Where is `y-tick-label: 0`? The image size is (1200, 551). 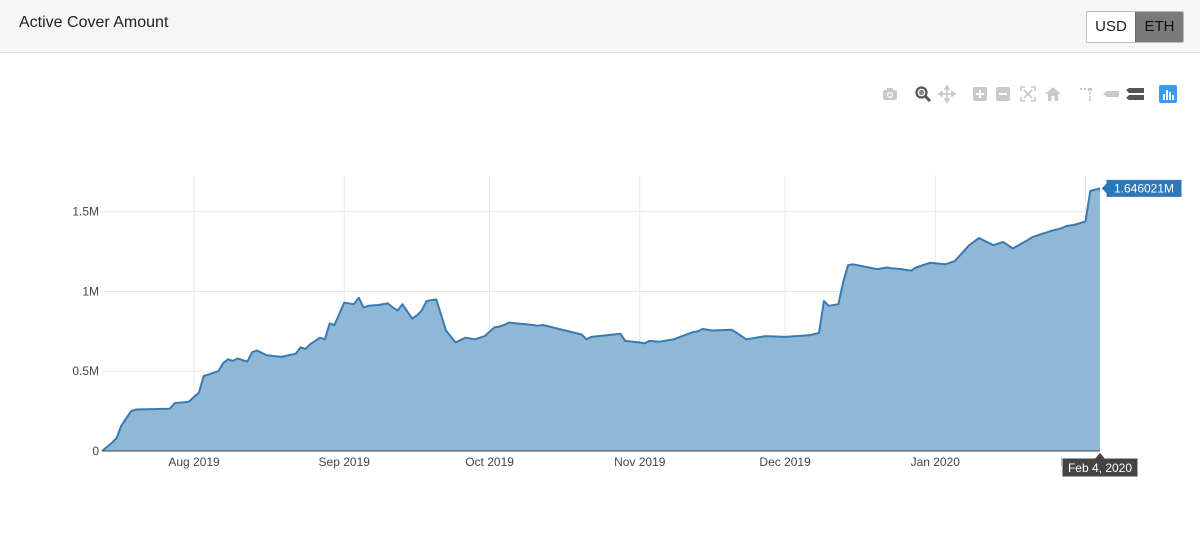 y-tick-label: 0 is located at coordinates (95, 451).